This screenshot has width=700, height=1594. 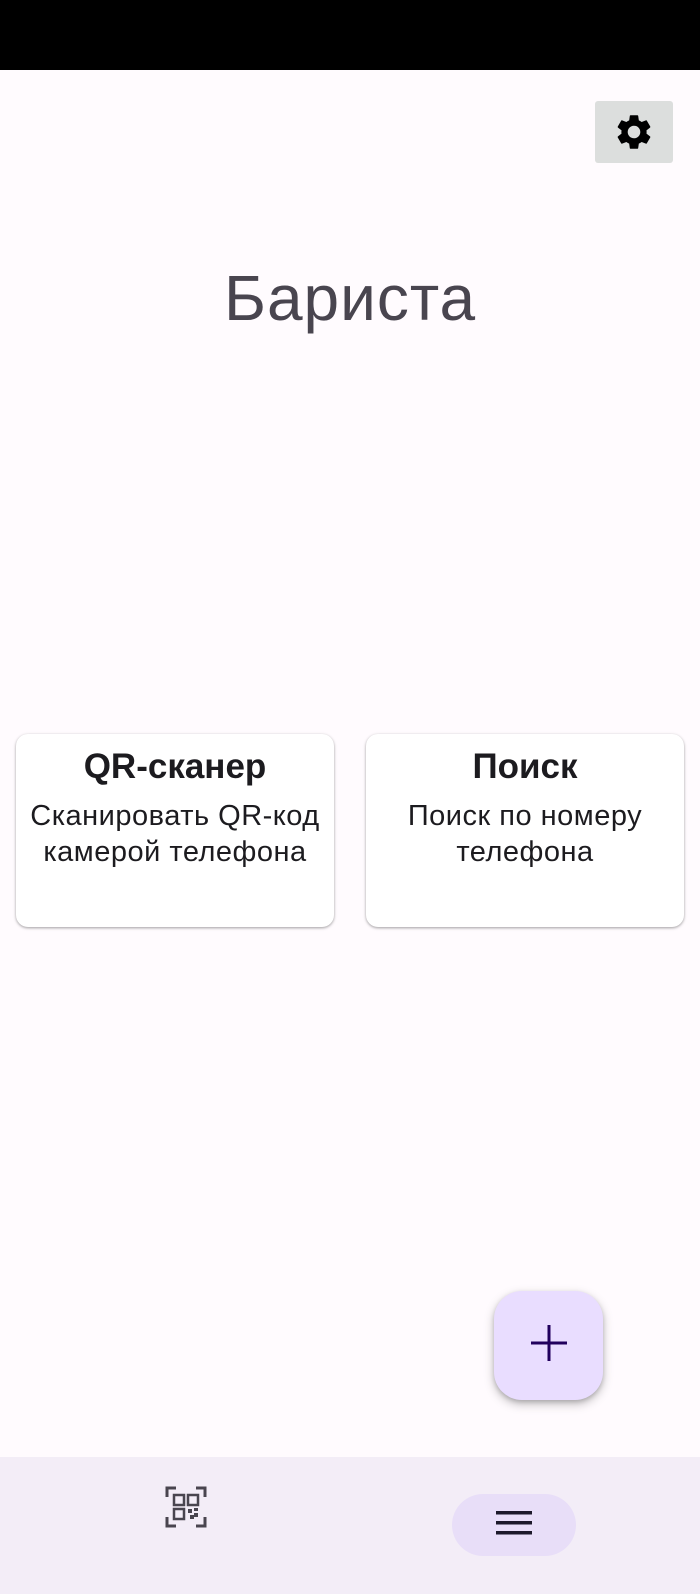 What do you see at coordinates (350, 298) in the screenshot?
I see `page-title: Бариста` at bounding box center [350, 298].